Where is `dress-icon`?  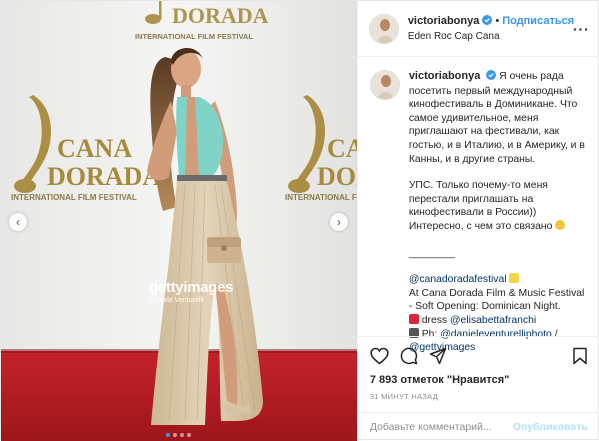 dress-icon is located at coordinates (413, 318).